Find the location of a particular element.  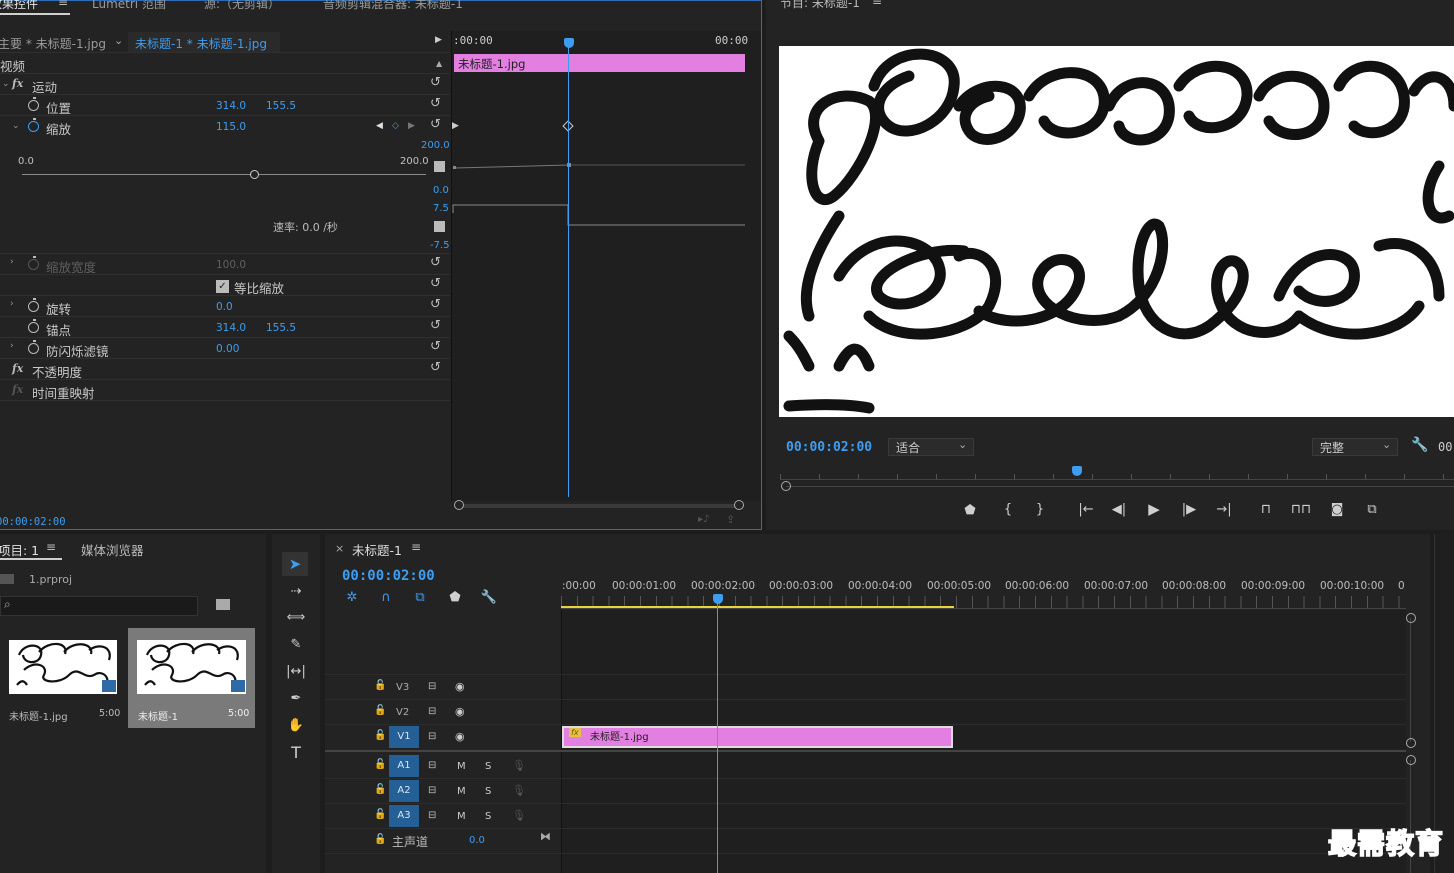

master-pan-icon: ⧓ is located at coordinates (545, 836).